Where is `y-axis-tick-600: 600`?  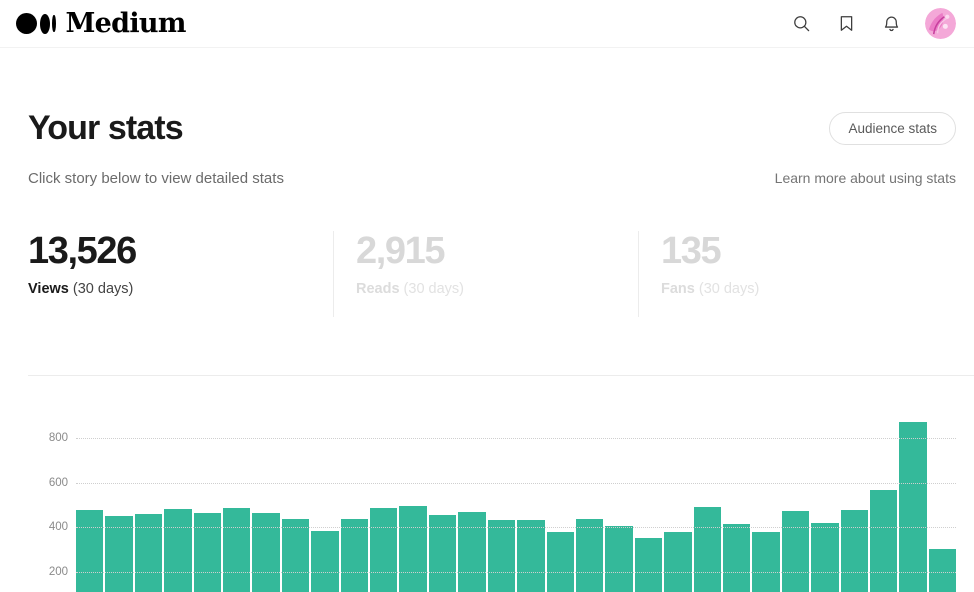 y-axis-tick-600: 600 is located at coordinates (58, 482).